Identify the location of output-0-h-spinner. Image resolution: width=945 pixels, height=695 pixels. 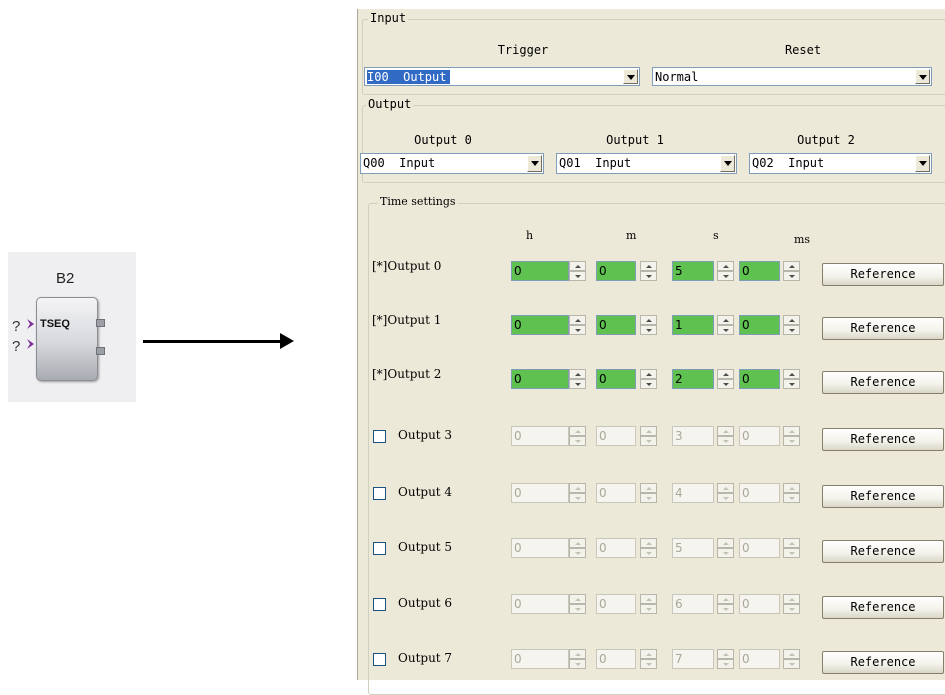
(577, 271).